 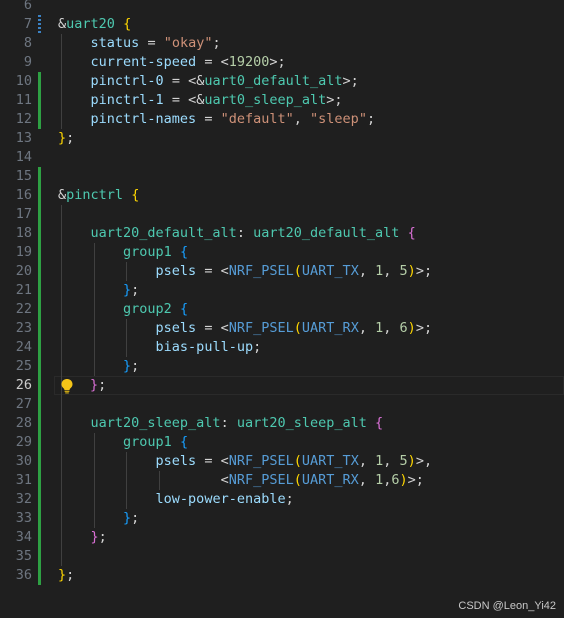 I want to click on line-number: 22, so click(x=23, y=309).